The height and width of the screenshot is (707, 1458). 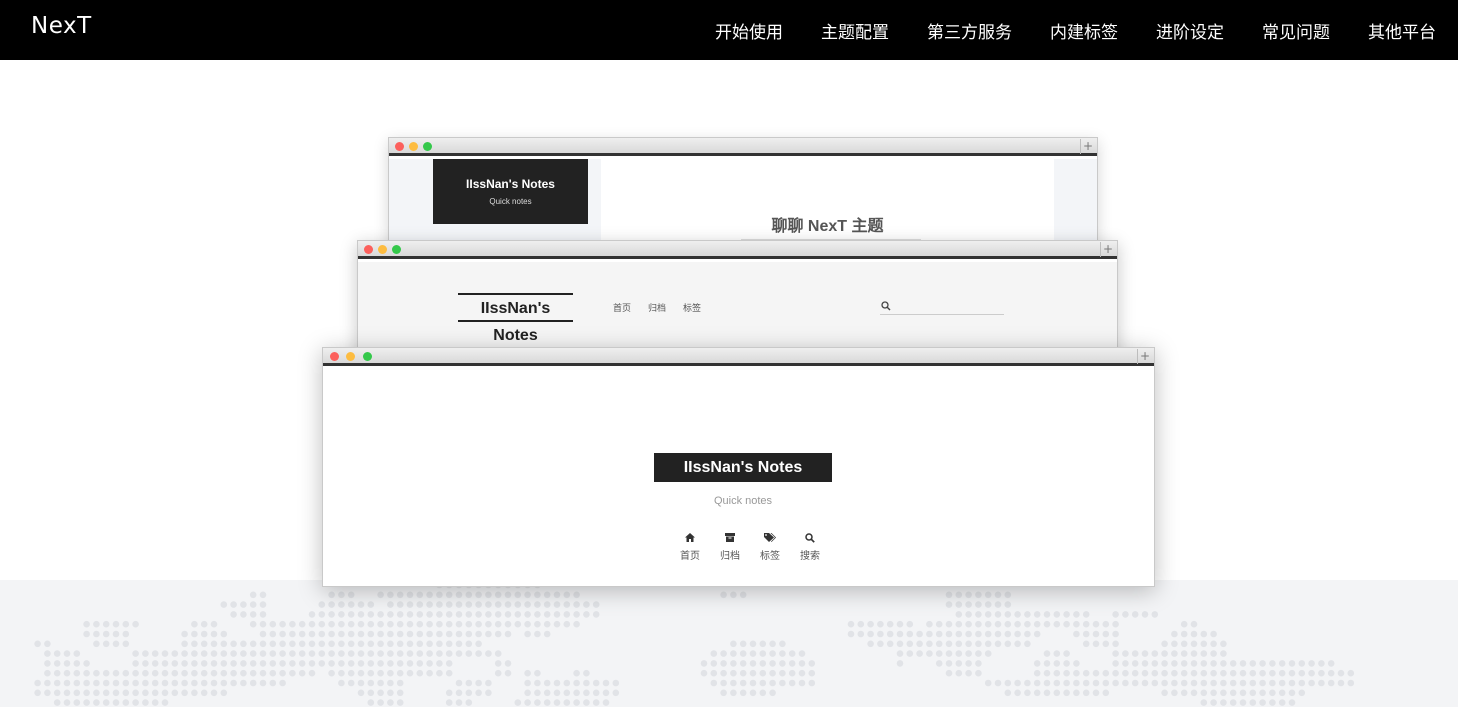 What do you see at coordinates (1144, 356) in the screenshot?
I see `new-tab-plus-icon: +` at bounding box center [1144, 356].